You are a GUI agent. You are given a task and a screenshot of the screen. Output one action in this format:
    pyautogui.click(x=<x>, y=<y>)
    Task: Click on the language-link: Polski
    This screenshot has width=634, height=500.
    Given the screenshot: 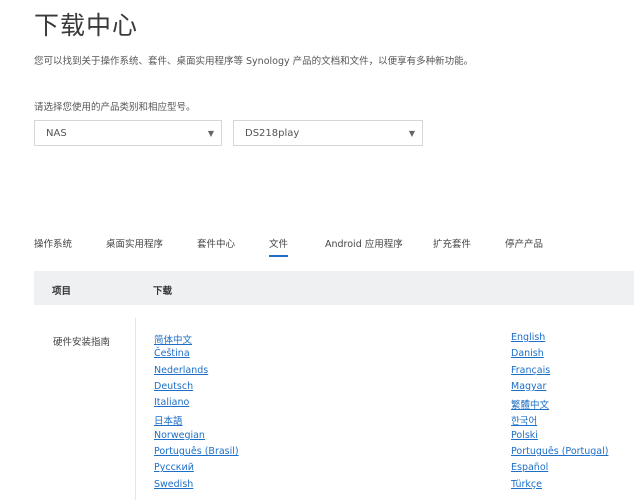 What is the action you would take?
    pyautogui.click(x=524, y=435)
    